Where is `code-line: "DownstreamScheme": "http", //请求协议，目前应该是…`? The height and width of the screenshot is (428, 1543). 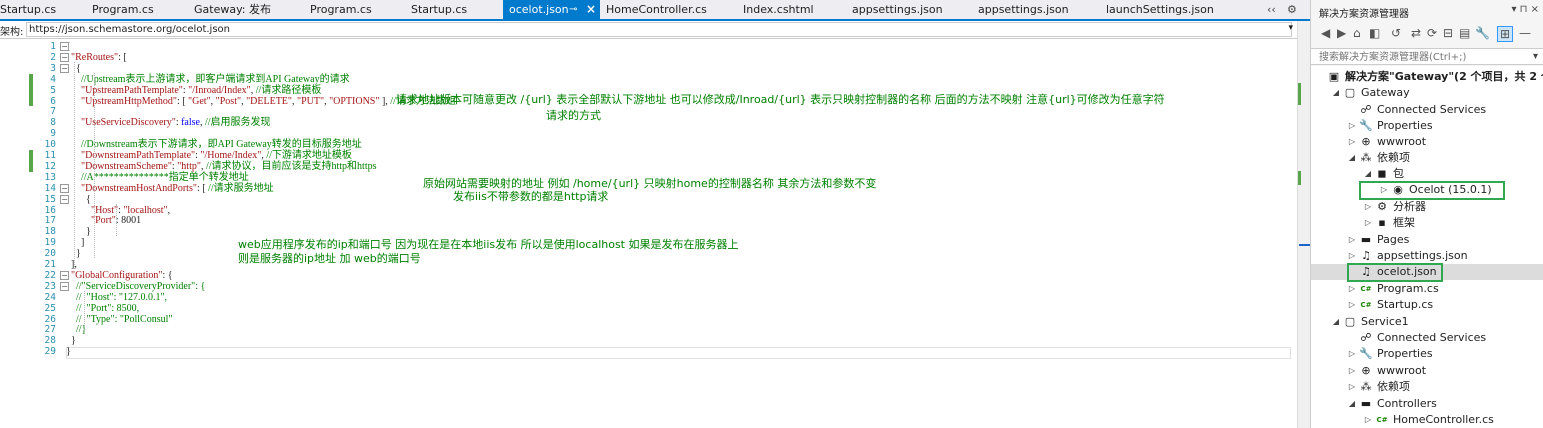
code-line: "DownstreamScheme": "http", //请求协议，目前应该是… is located at coordinates (221, 166).